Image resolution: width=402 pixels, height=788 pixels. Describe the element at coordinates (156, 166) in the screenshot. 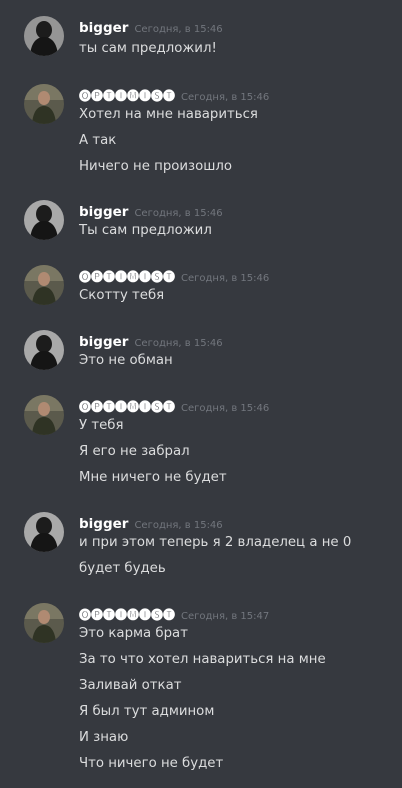

I see `message-text: Ничего не произошло` at that location.